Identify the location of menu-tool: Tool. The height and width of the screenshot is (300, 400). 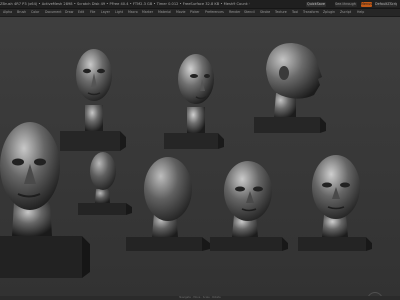
(295, 12).